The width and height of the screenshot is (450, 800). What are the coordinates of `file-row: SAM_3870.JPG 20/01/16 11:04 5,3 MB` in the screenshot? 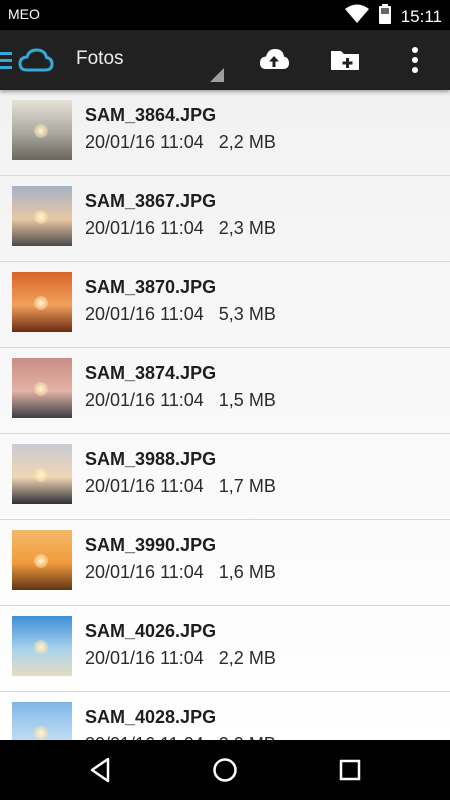 It's located at (225, 305).